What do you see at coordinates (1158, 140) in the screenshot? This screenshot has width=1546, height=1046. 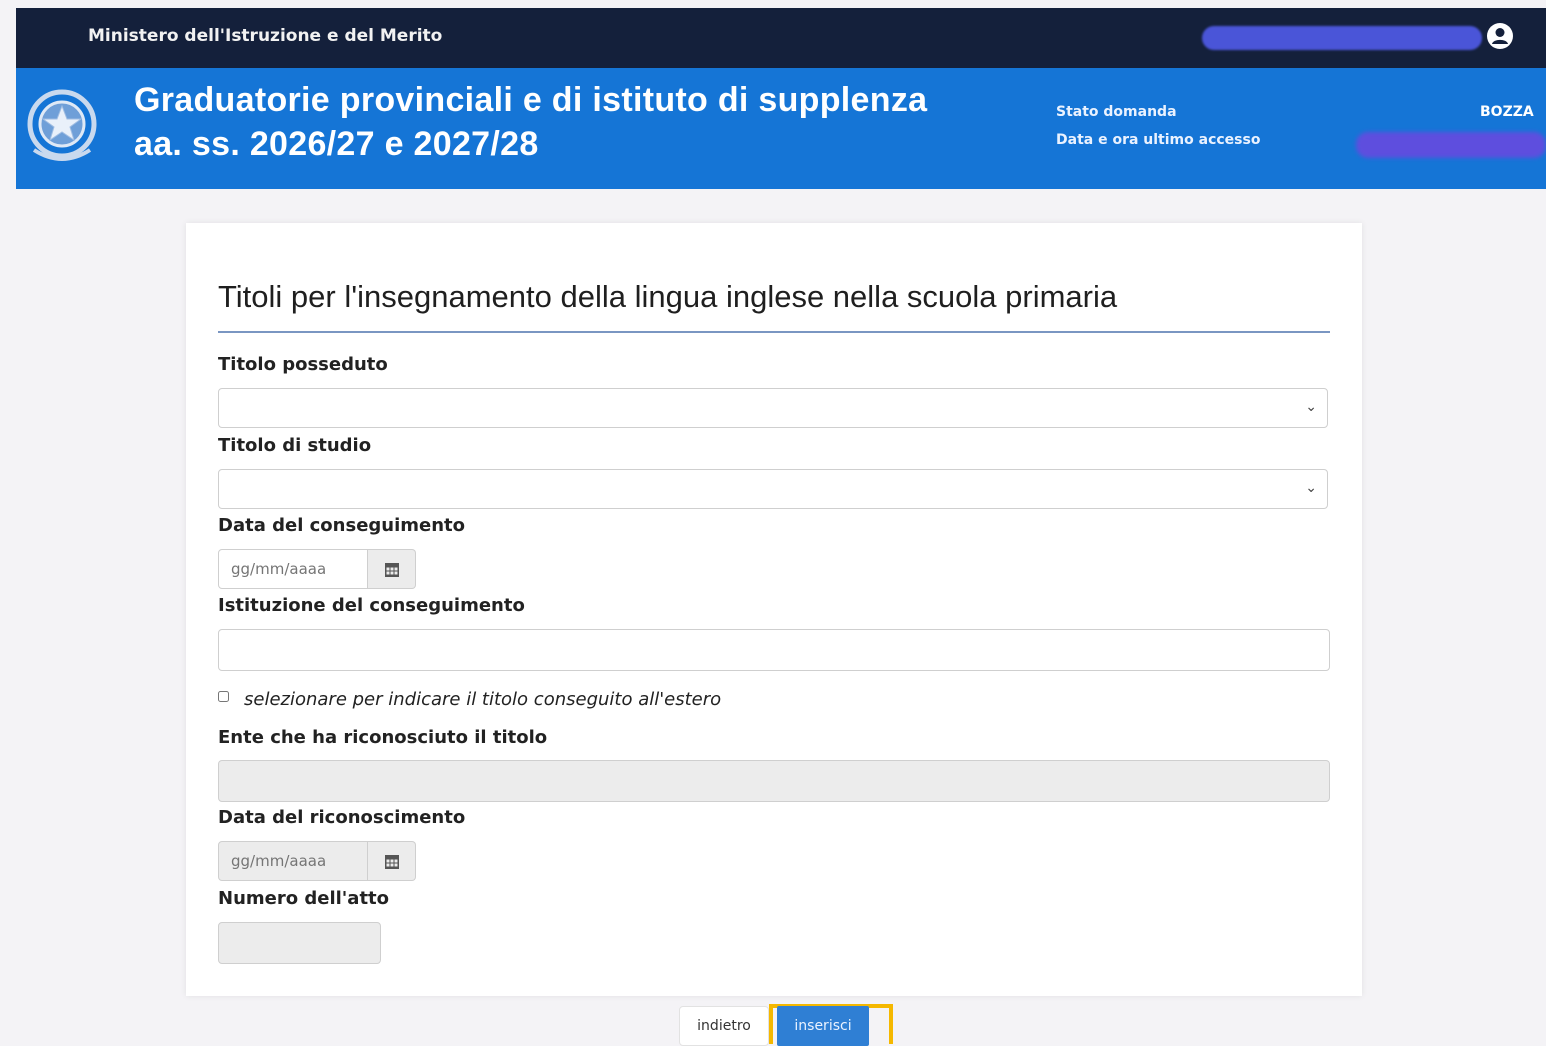 I see `last-access-label: Data e ora ultimo accesso` at bounding box center [1158, 140].